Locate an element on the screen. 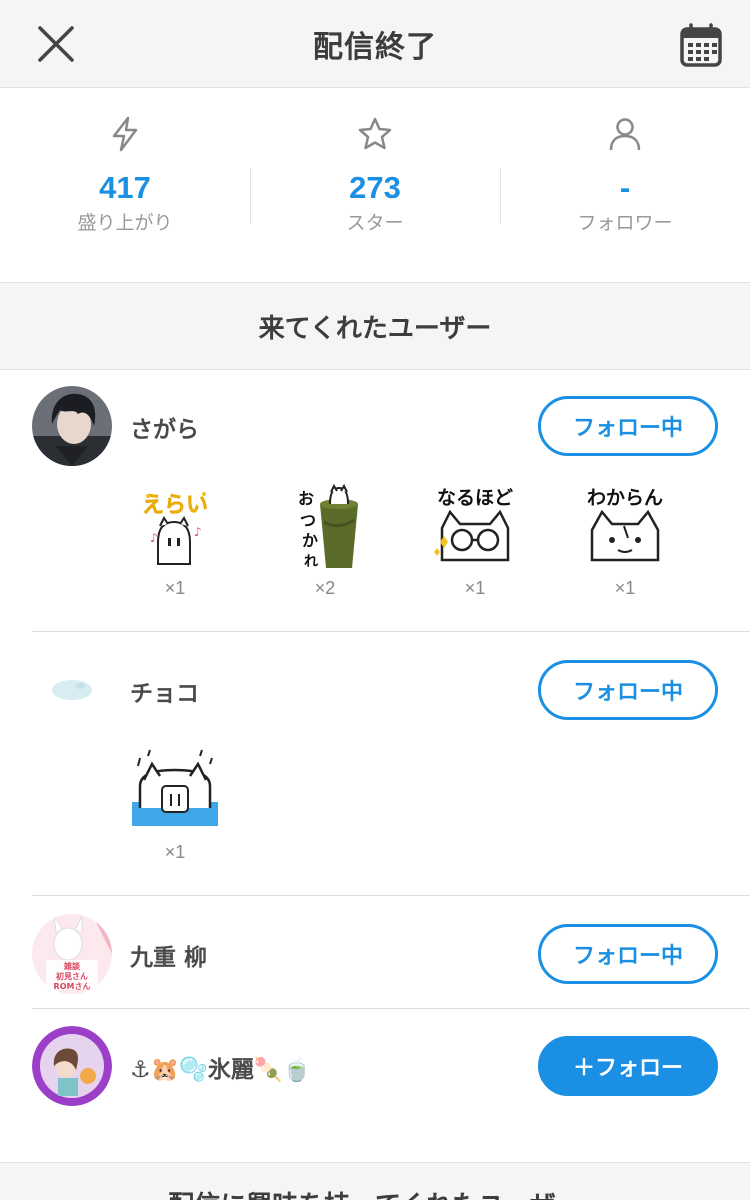 The height and width of the screenshot is (1200, 750). visitors-title: 来てくれたユーザー is located at coordinates (375, 328).